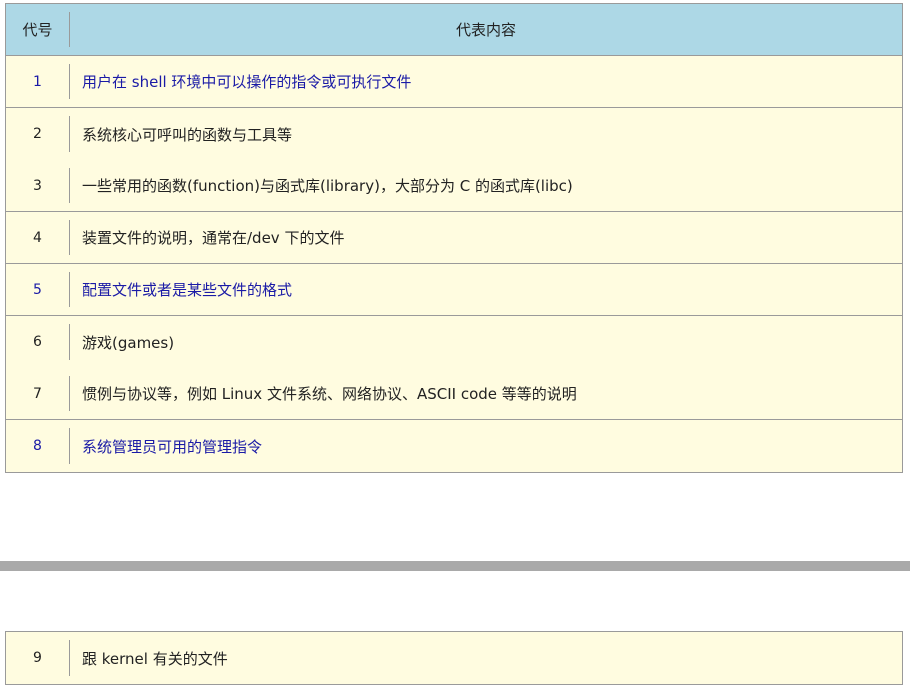 This screenshot has height=696, width=910. What do you see at coordinates (37, 393) in the screenshot?
I see `row-code: 7` at bounding box center [37, 393].